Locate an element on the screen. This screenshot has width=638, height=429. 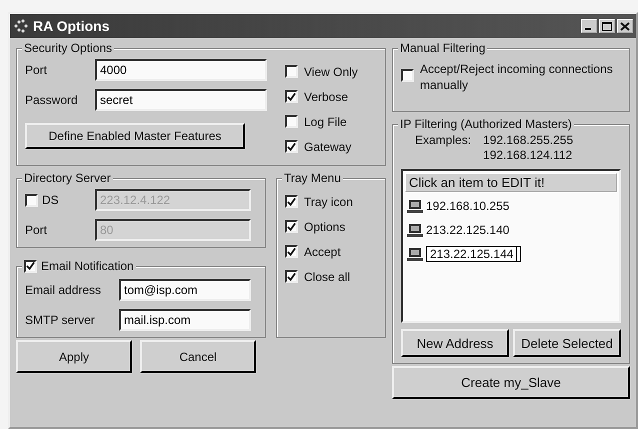
checkbox-label: Log File is located at coordinates (325, 121).